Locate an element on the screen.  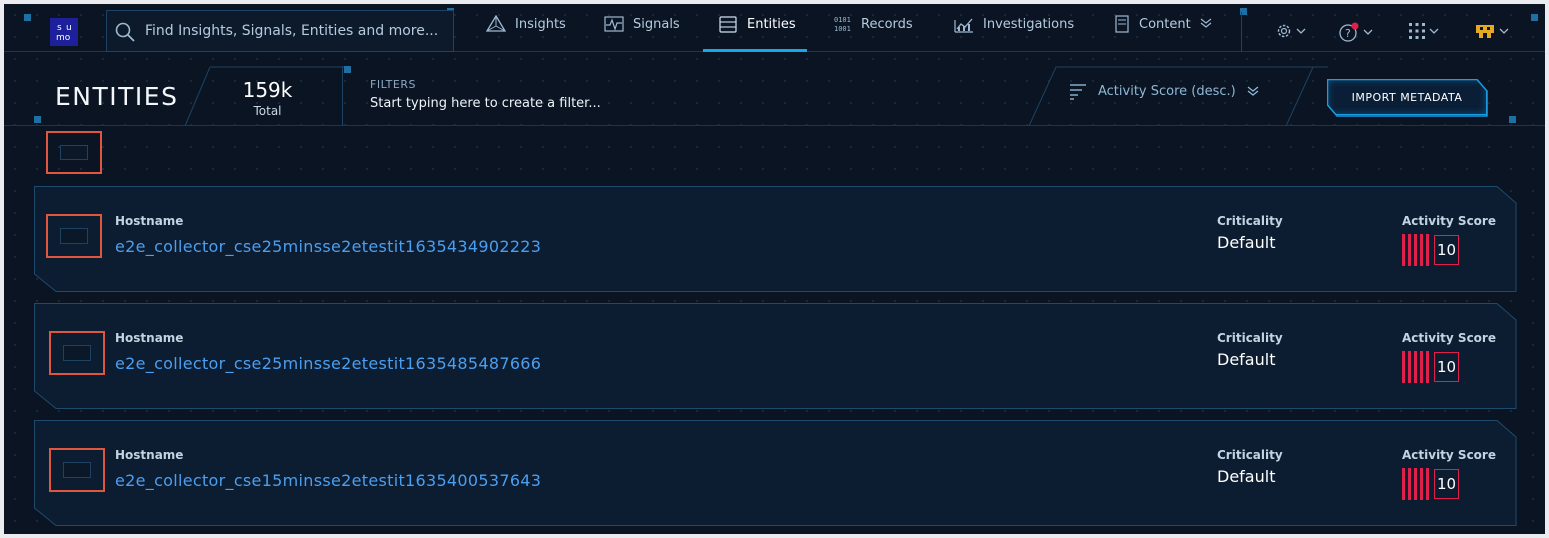
total-label: Total is located at coordinates (267, 111).